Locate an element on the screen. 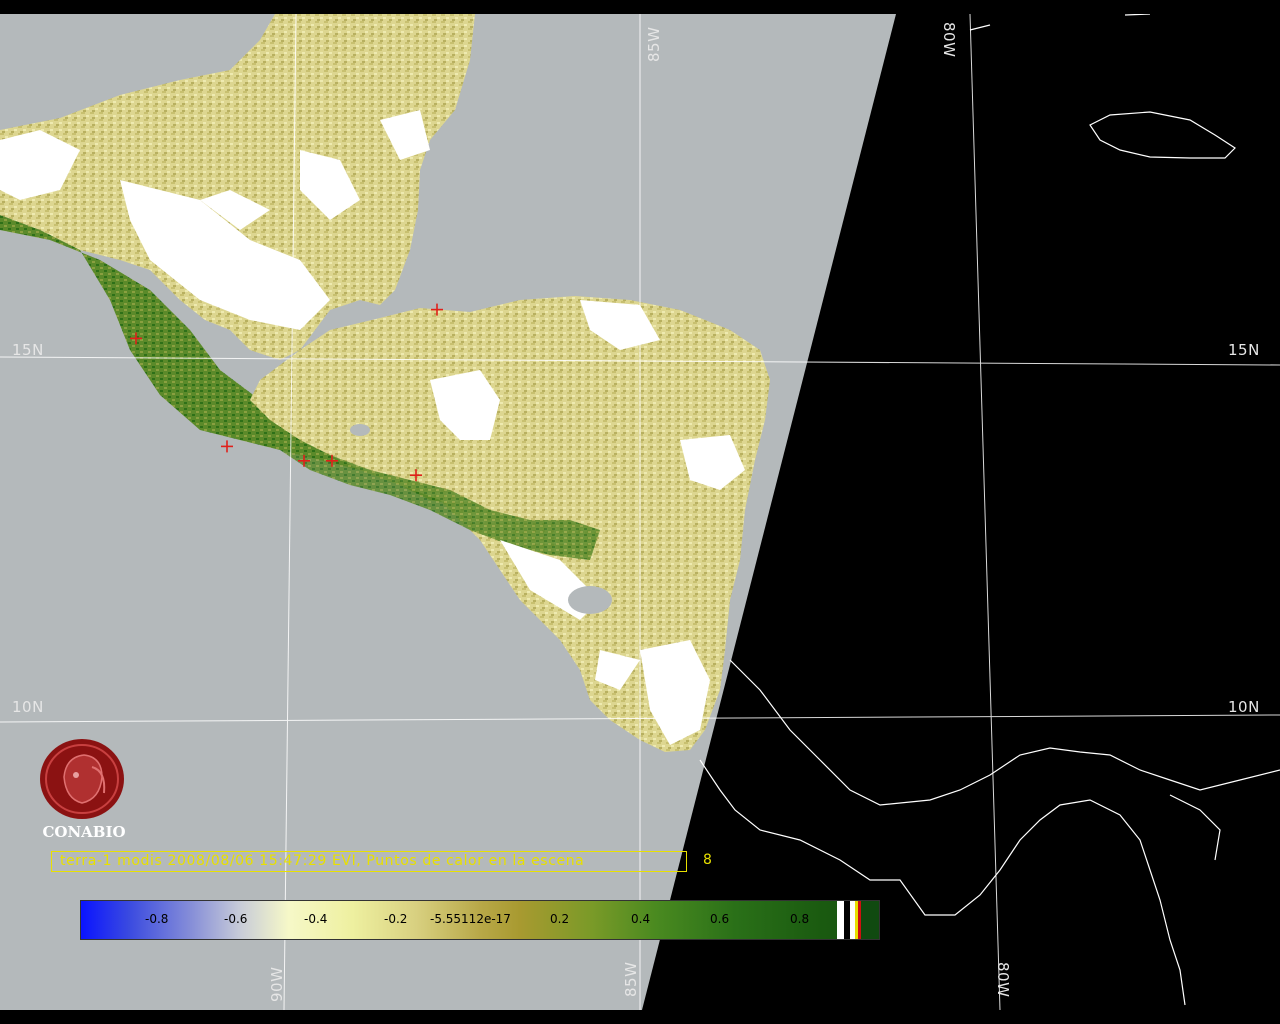  colorbar-tick: 0.6 is located at coordinates (720, 919).